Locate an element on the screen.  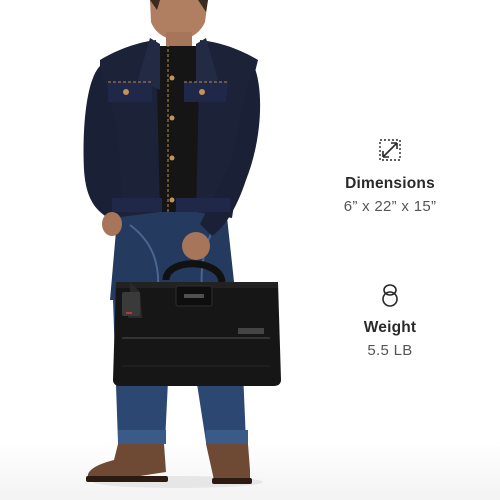
garment-bag is located at coordinates (197, 323).